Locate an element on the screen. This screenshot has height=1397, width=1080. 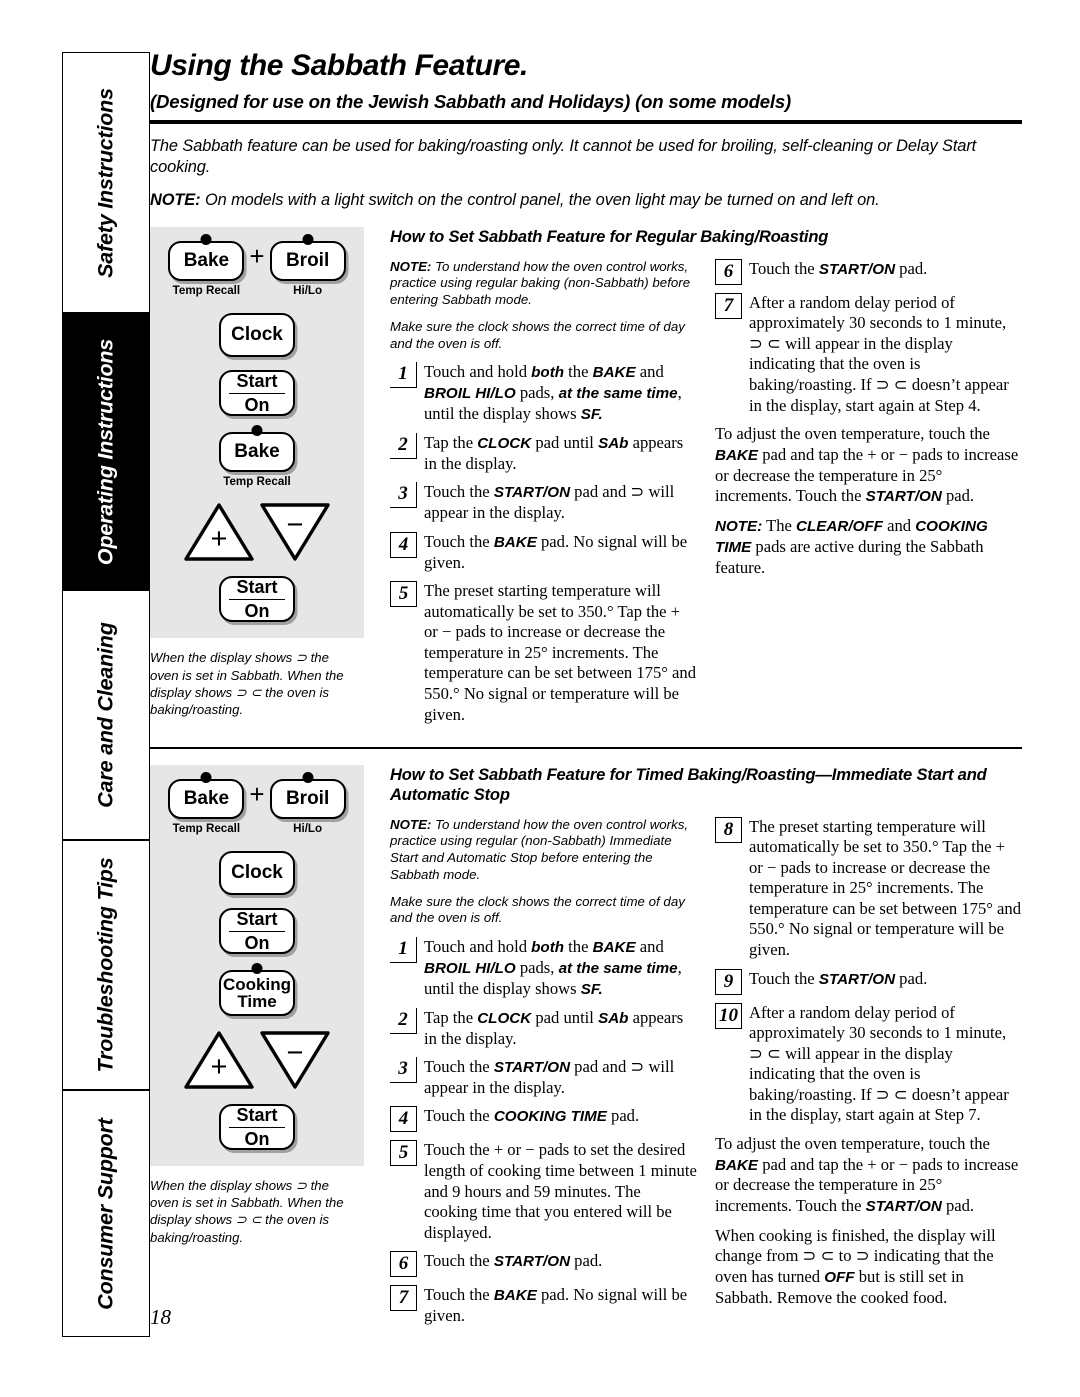
step-number: 8 is located at coordinates (728, 829).